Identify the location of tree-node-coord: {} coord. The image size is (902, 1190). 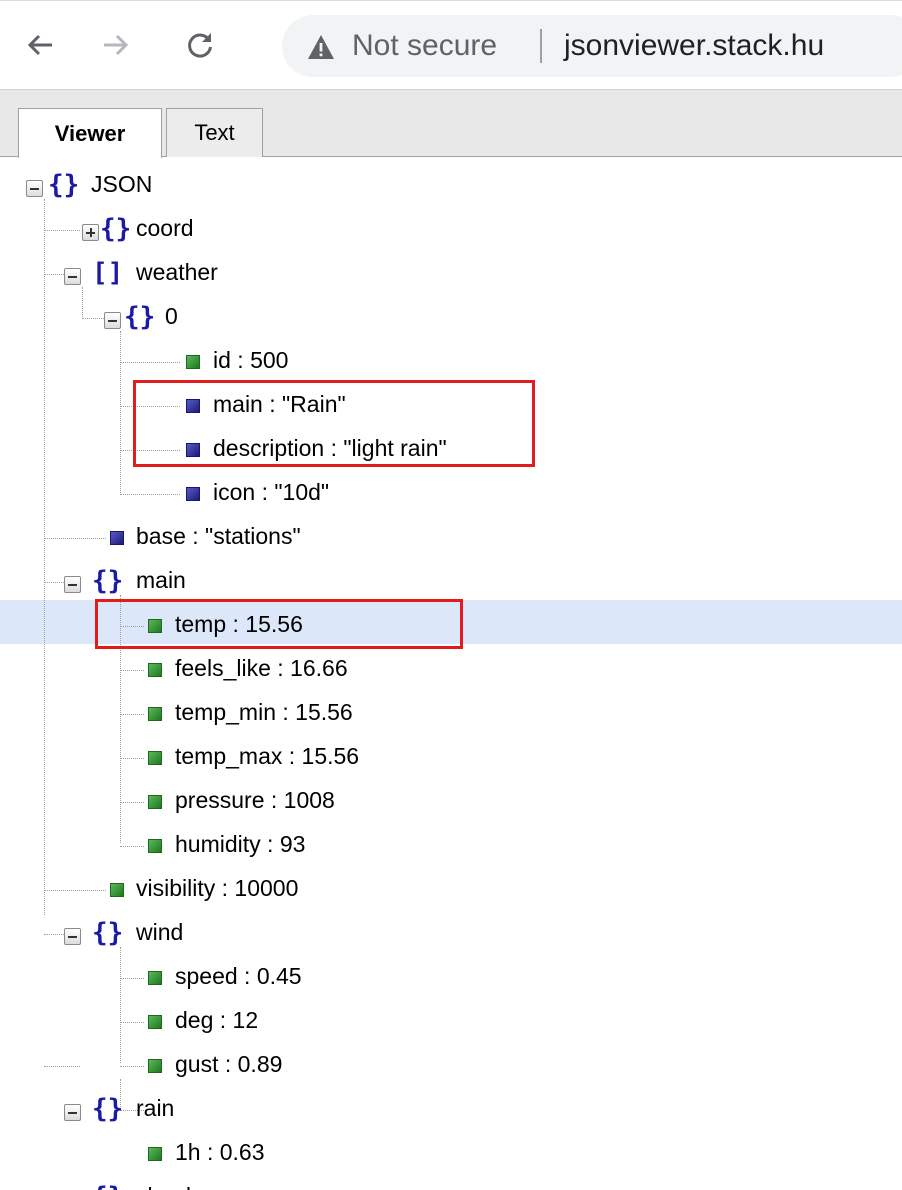
(451, 231).